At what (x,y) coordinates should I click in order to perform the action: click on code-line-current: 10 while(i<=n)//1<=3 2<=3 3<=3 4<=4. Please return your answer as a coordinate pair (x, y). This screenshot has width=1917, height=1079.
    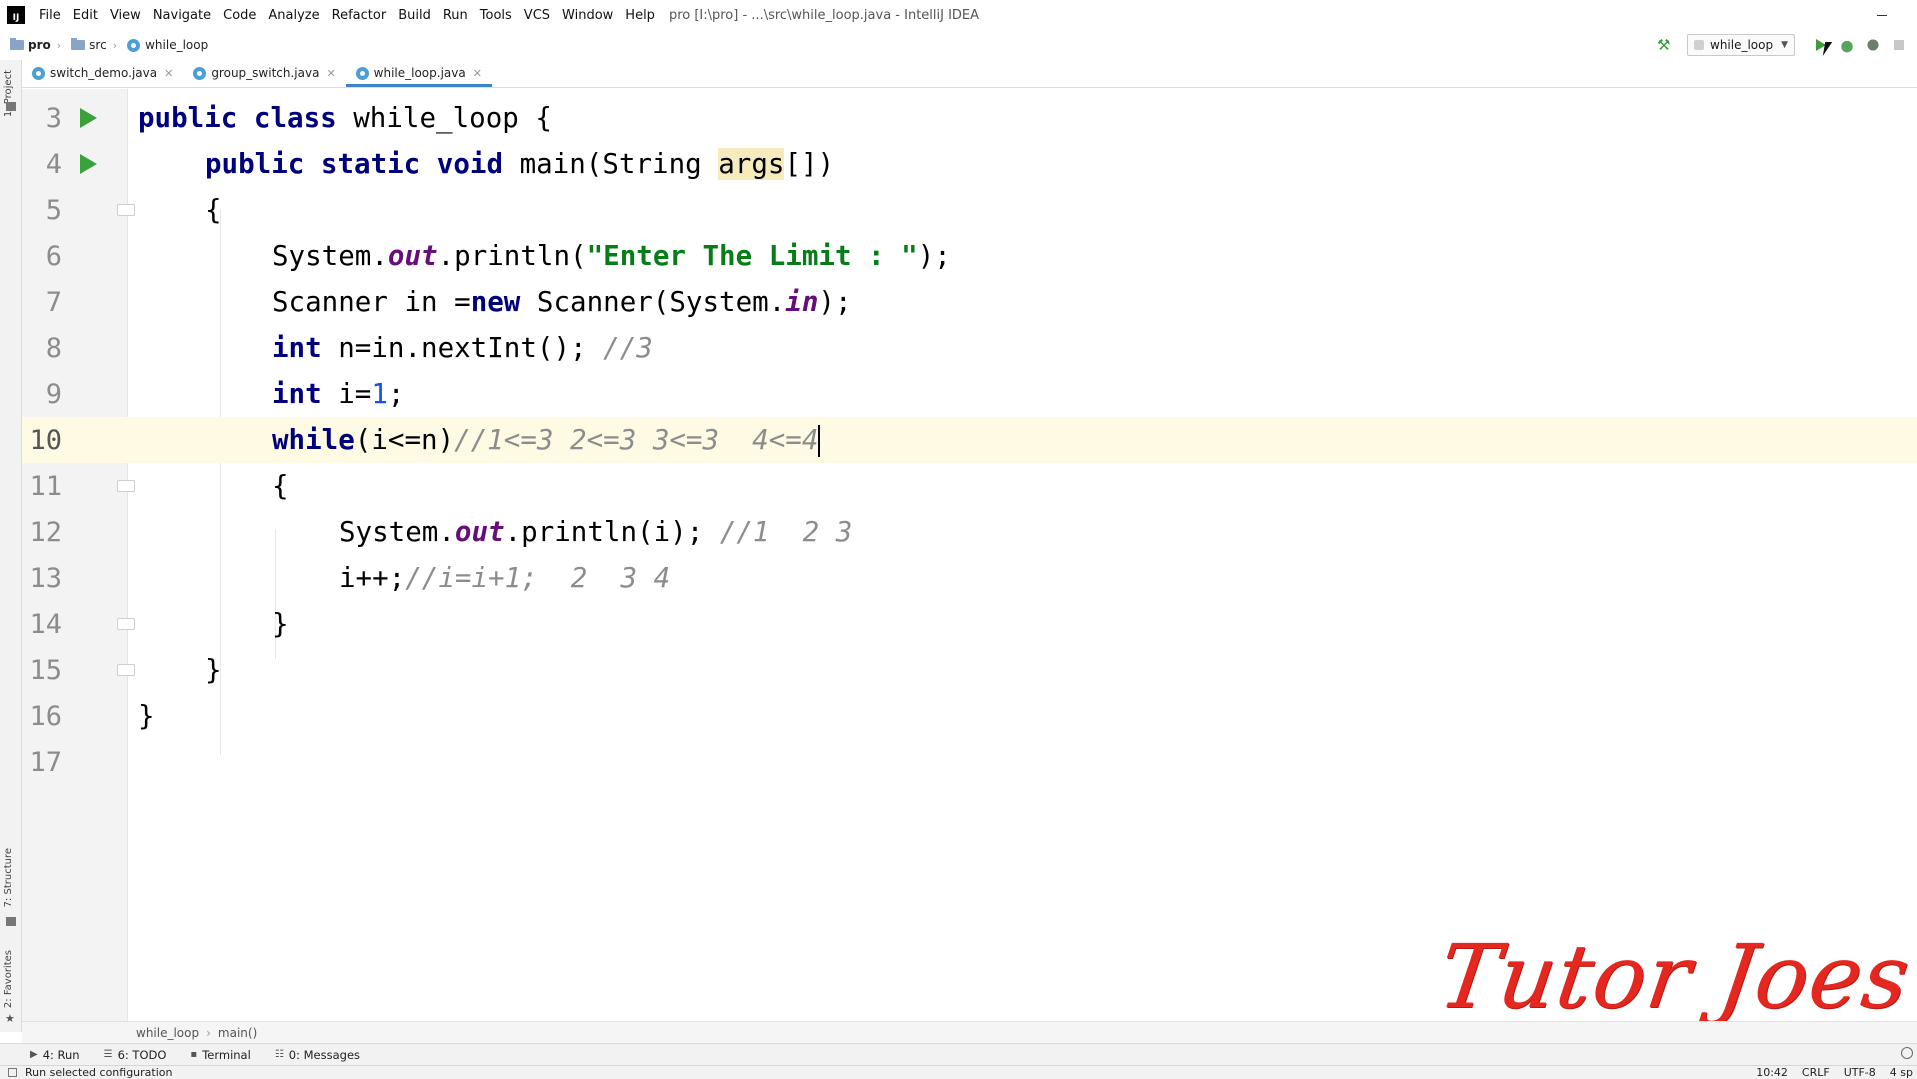
    Looking at the image, I should click on (969, 440).